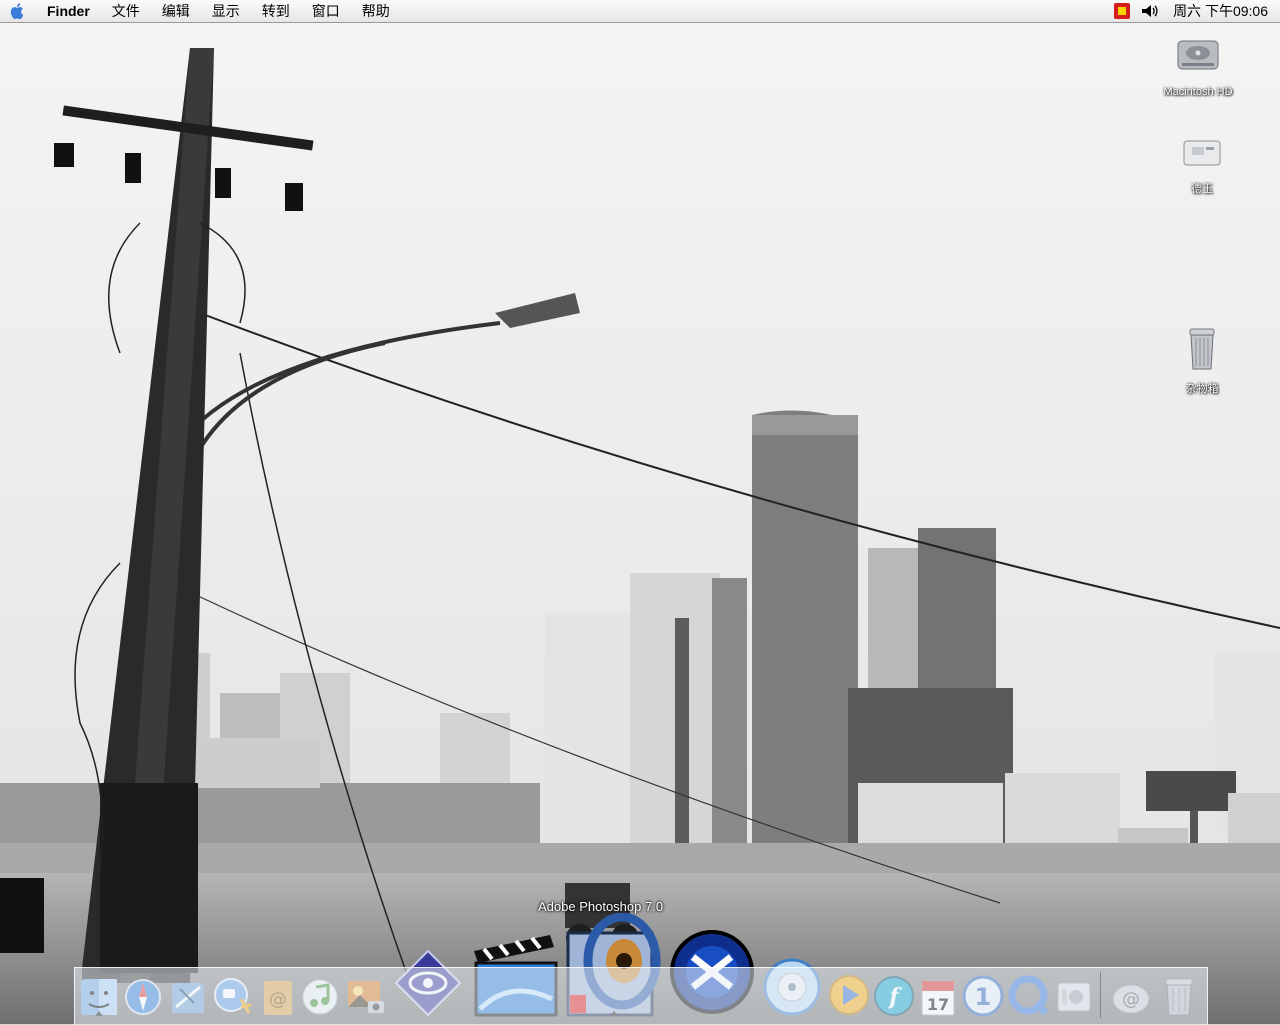 This screenshot has height=1025, width=1280. Describe the element at coordinates (1202, 153) in the screenshot. I see `network-volume-icon` at that location.